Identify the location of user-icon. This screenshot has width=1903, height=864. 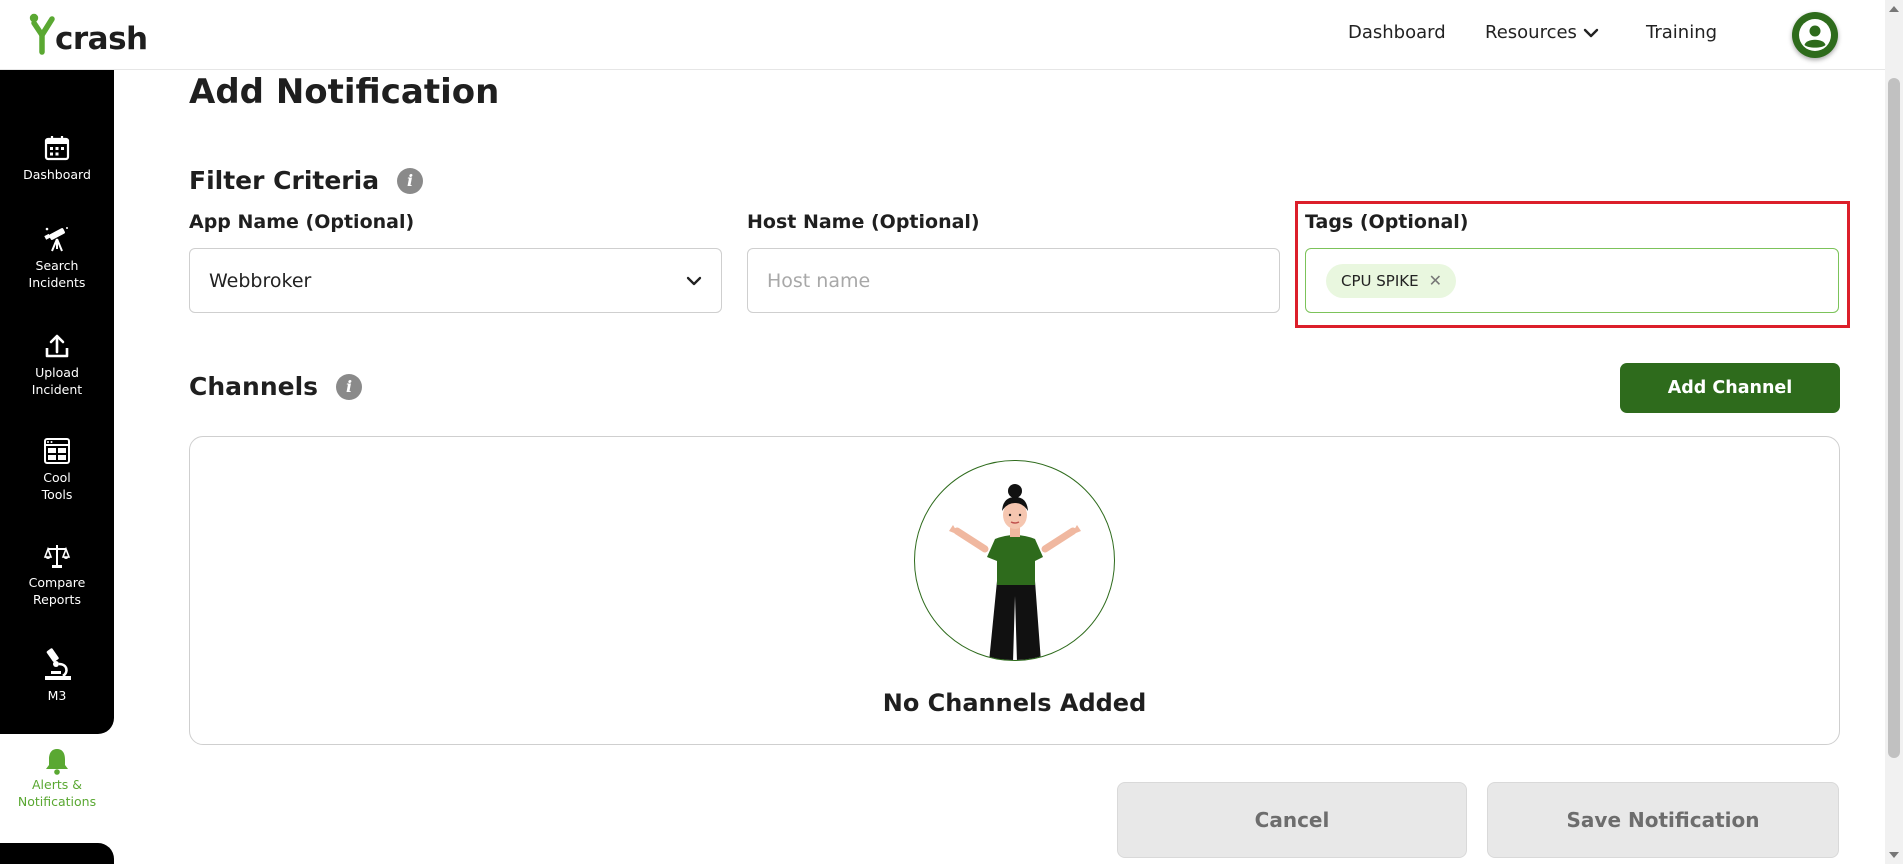
(1815, 35).